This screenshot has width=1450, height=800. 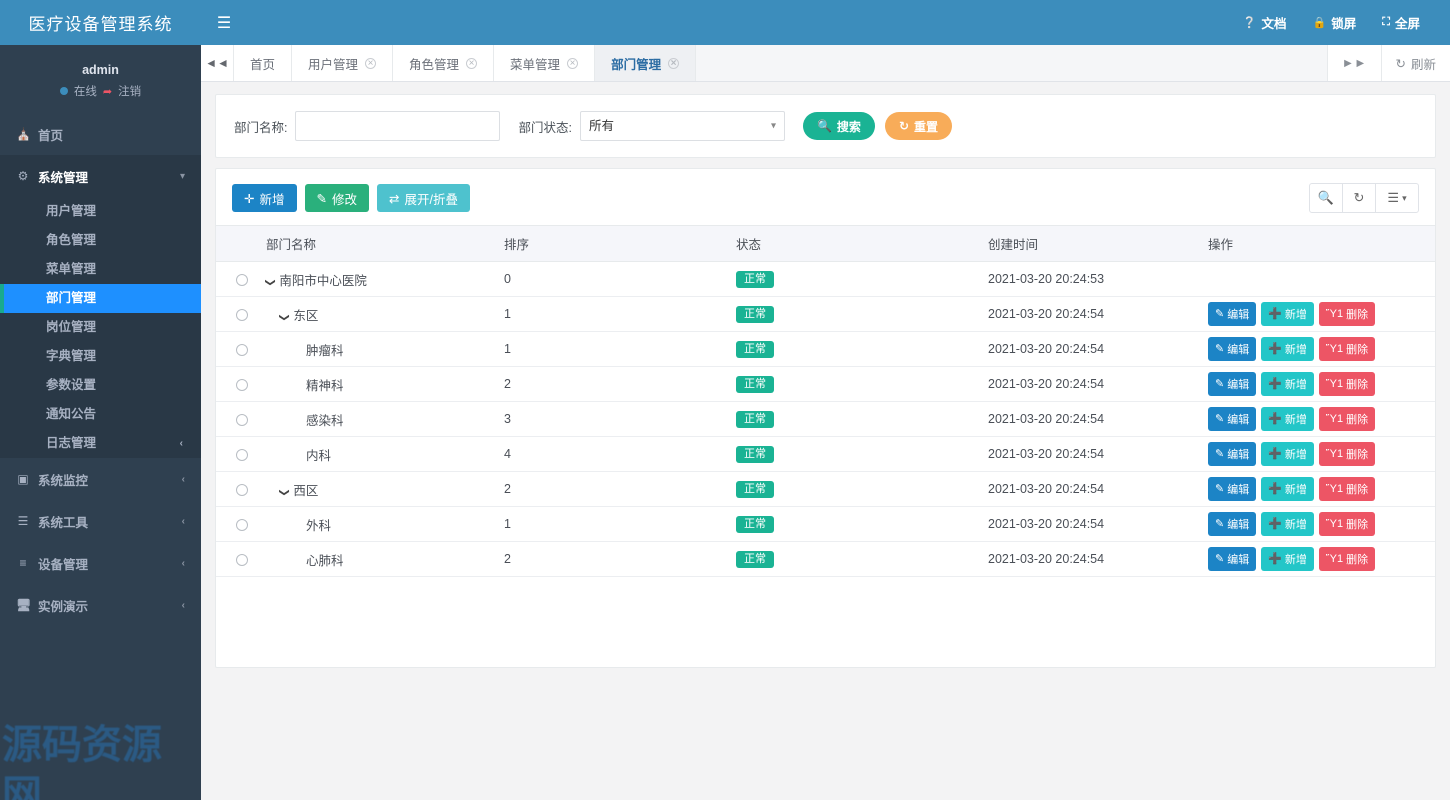 What do you see at coordinates (825, 349) in the screenshot?
I see `table-row: 肿瘤科 1 正常 2021-03-20 20:24:54 ✎ 编辑 ➕ 新增 Ὕ1 删除` at bounding box center [825, 349].